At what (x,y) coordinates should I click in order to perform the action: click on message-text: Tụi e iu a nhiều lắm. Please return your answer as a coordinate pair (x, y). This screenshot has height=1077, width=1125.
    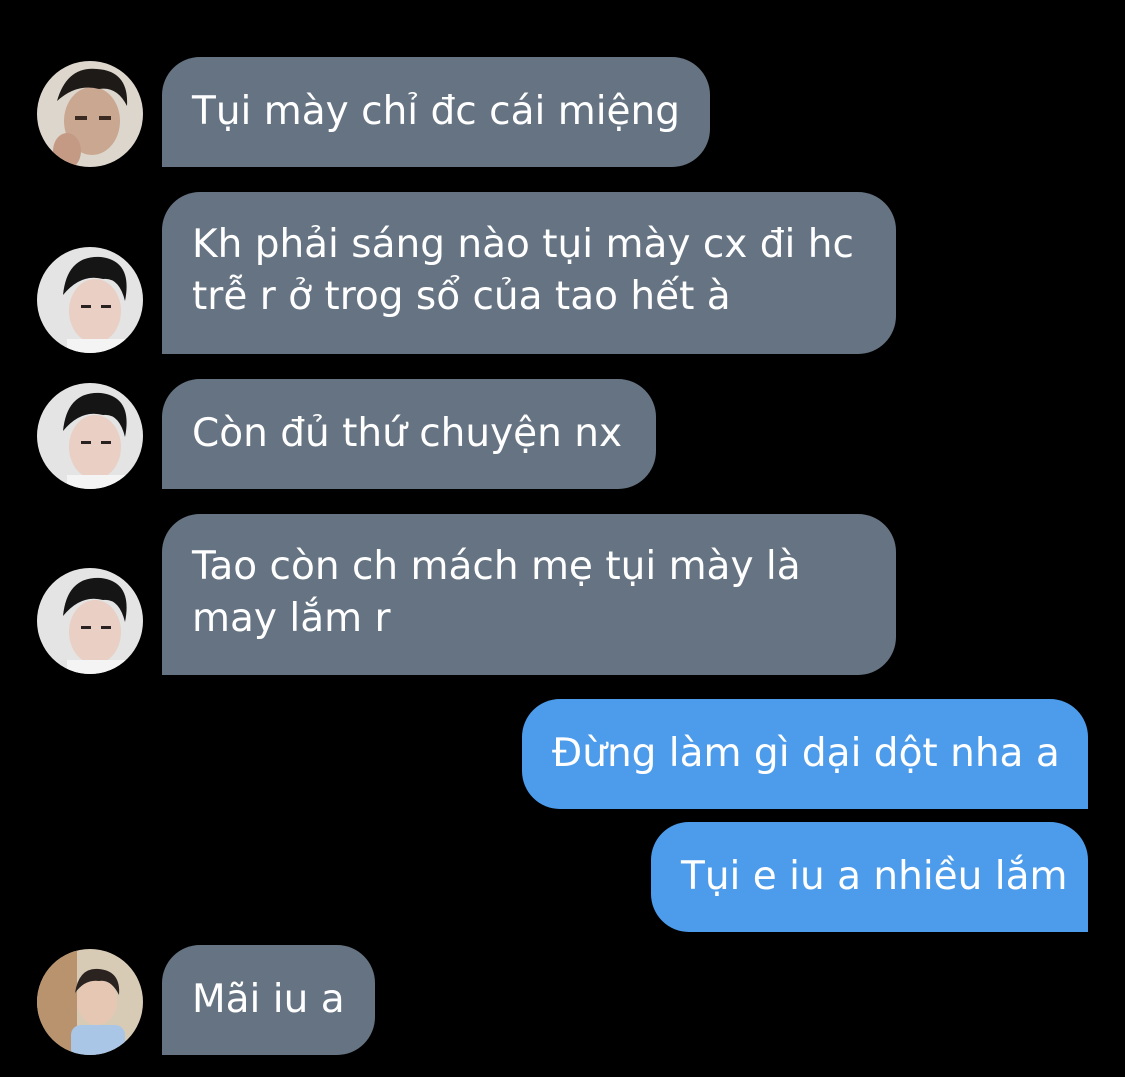
    Looking at the image, I should click on (874, 876).